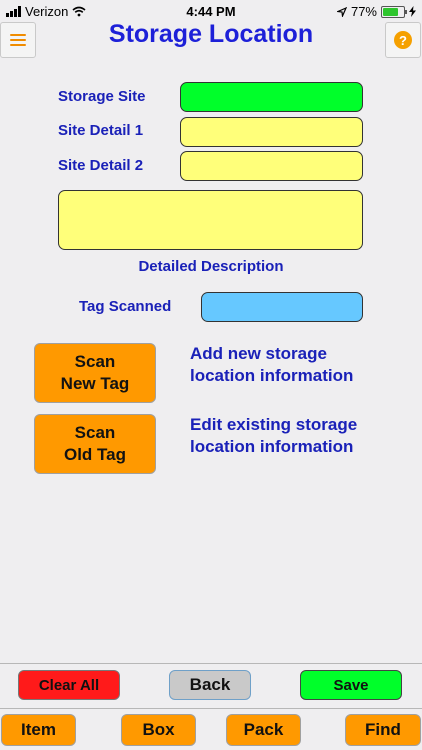 The height and width of the screenshot is (750, 422). I want to click on tab-item: Item, so click(38, 730).